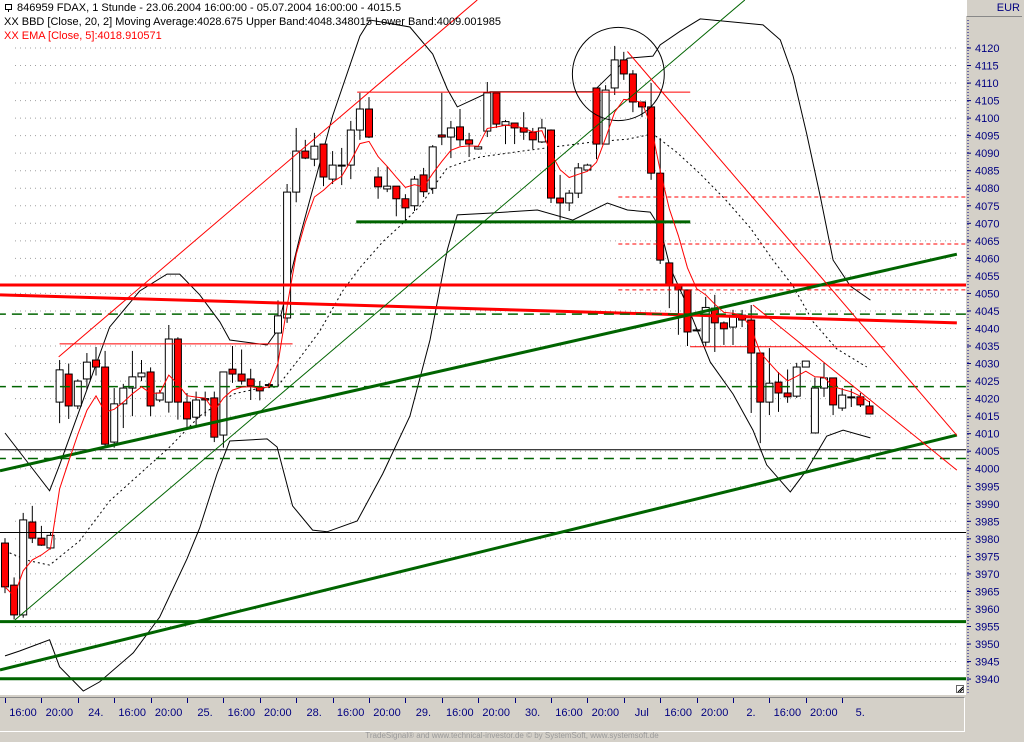 The image size is (1024, 742). I want to click on x-tick-label: 2., so click(751, 713).